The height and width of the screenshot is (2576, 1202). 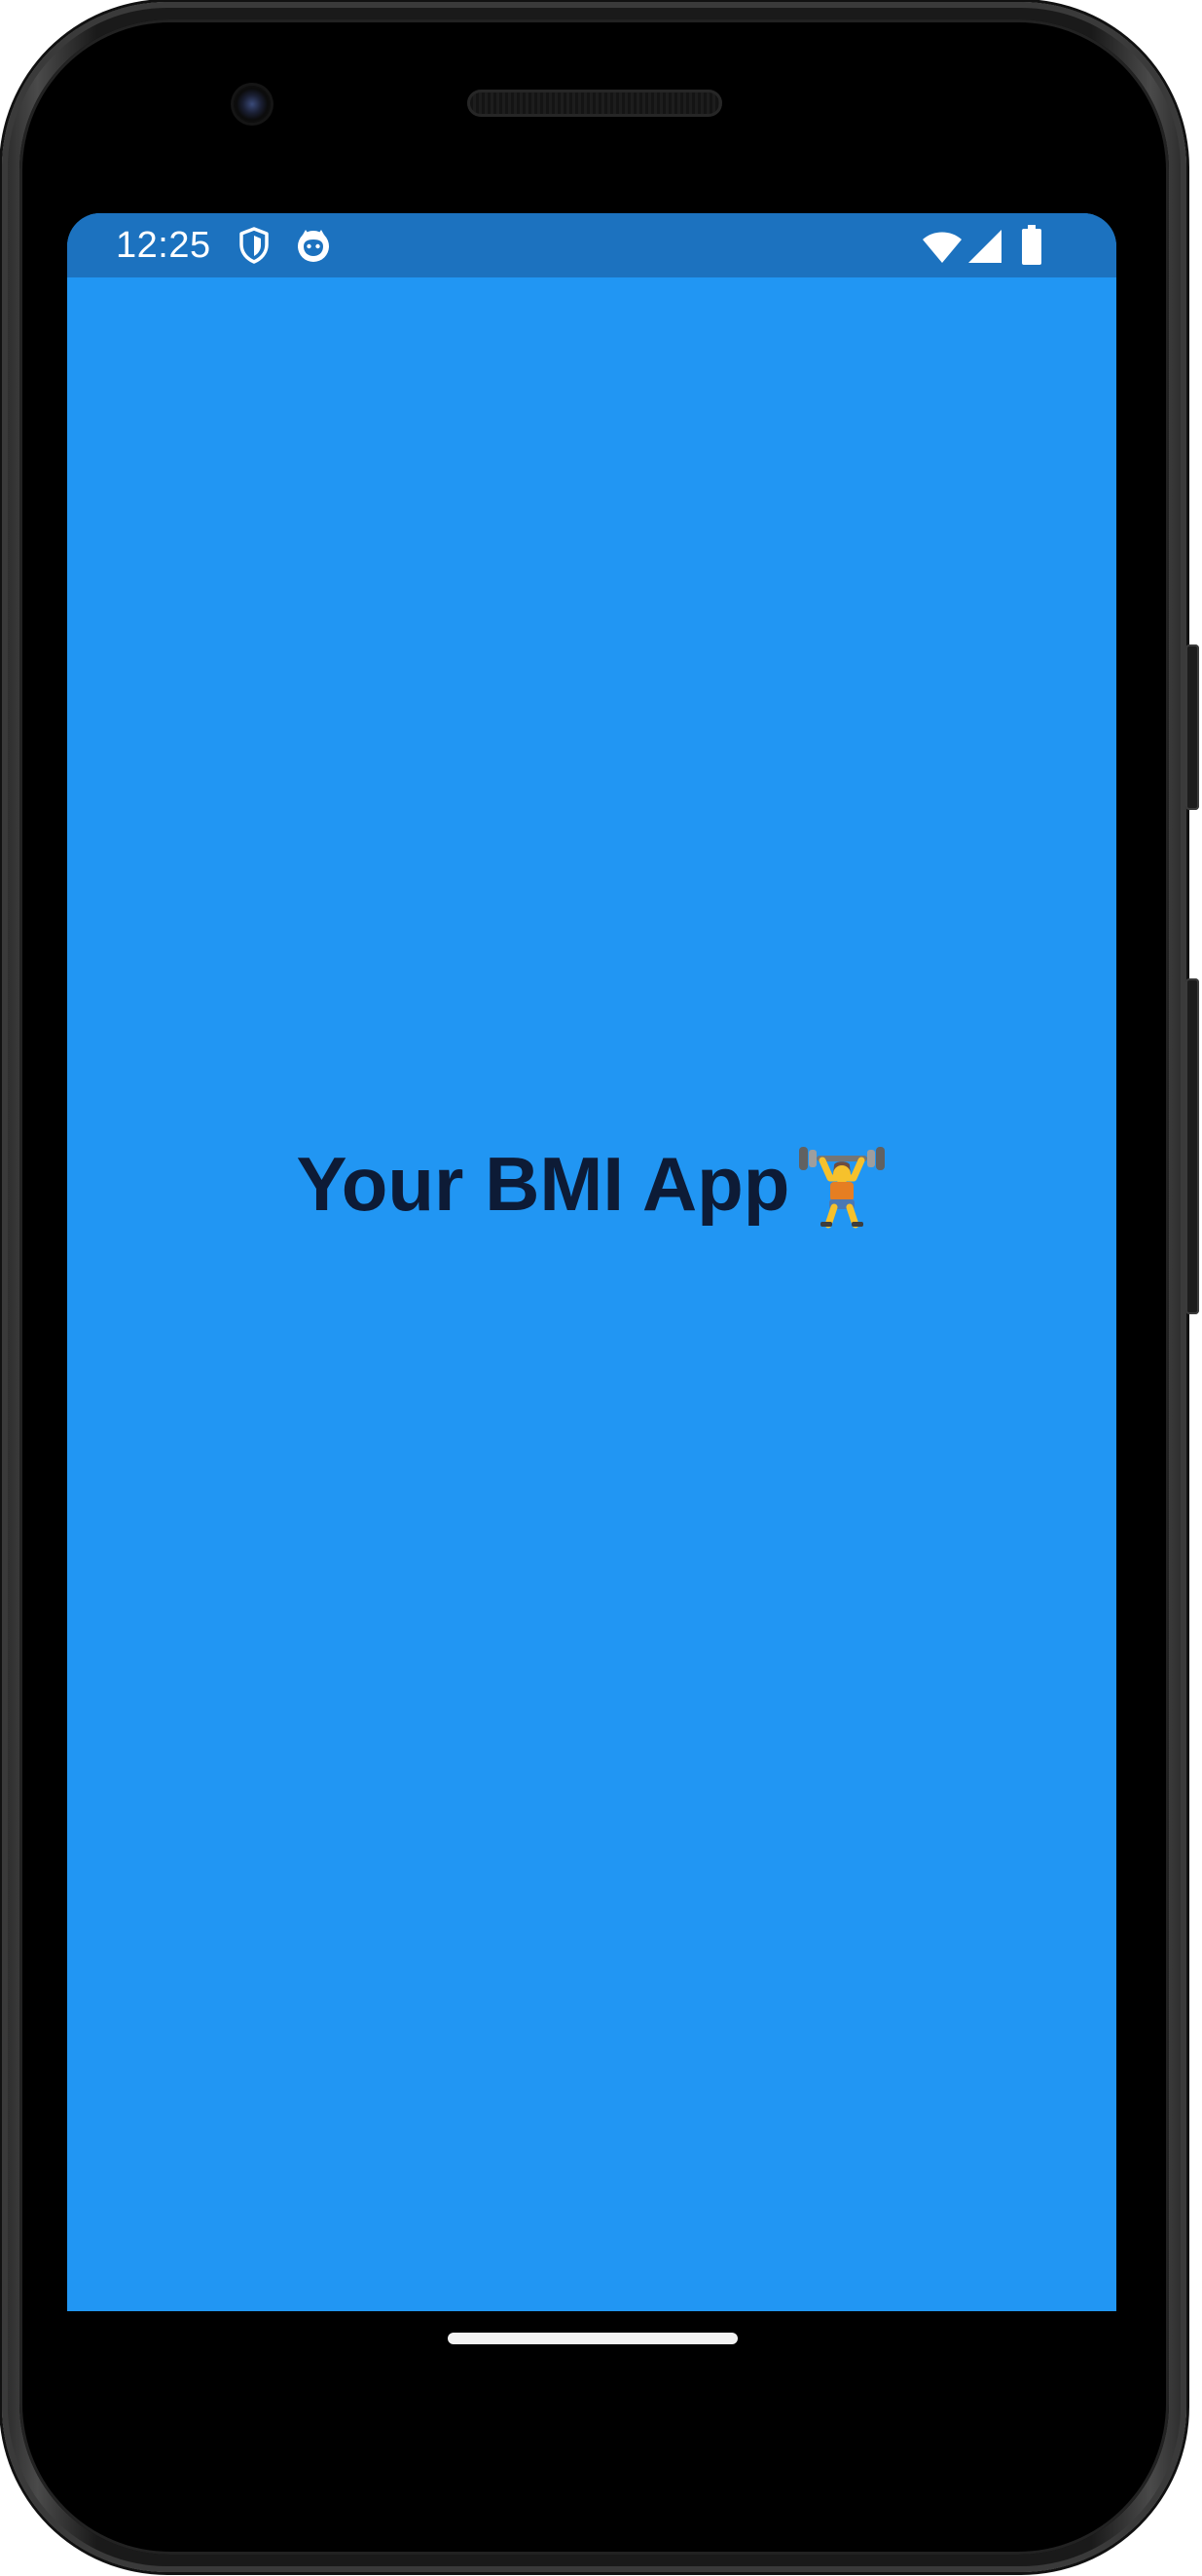 I want to click on app-title: Your BMI App, so click(x=591, y=1187).